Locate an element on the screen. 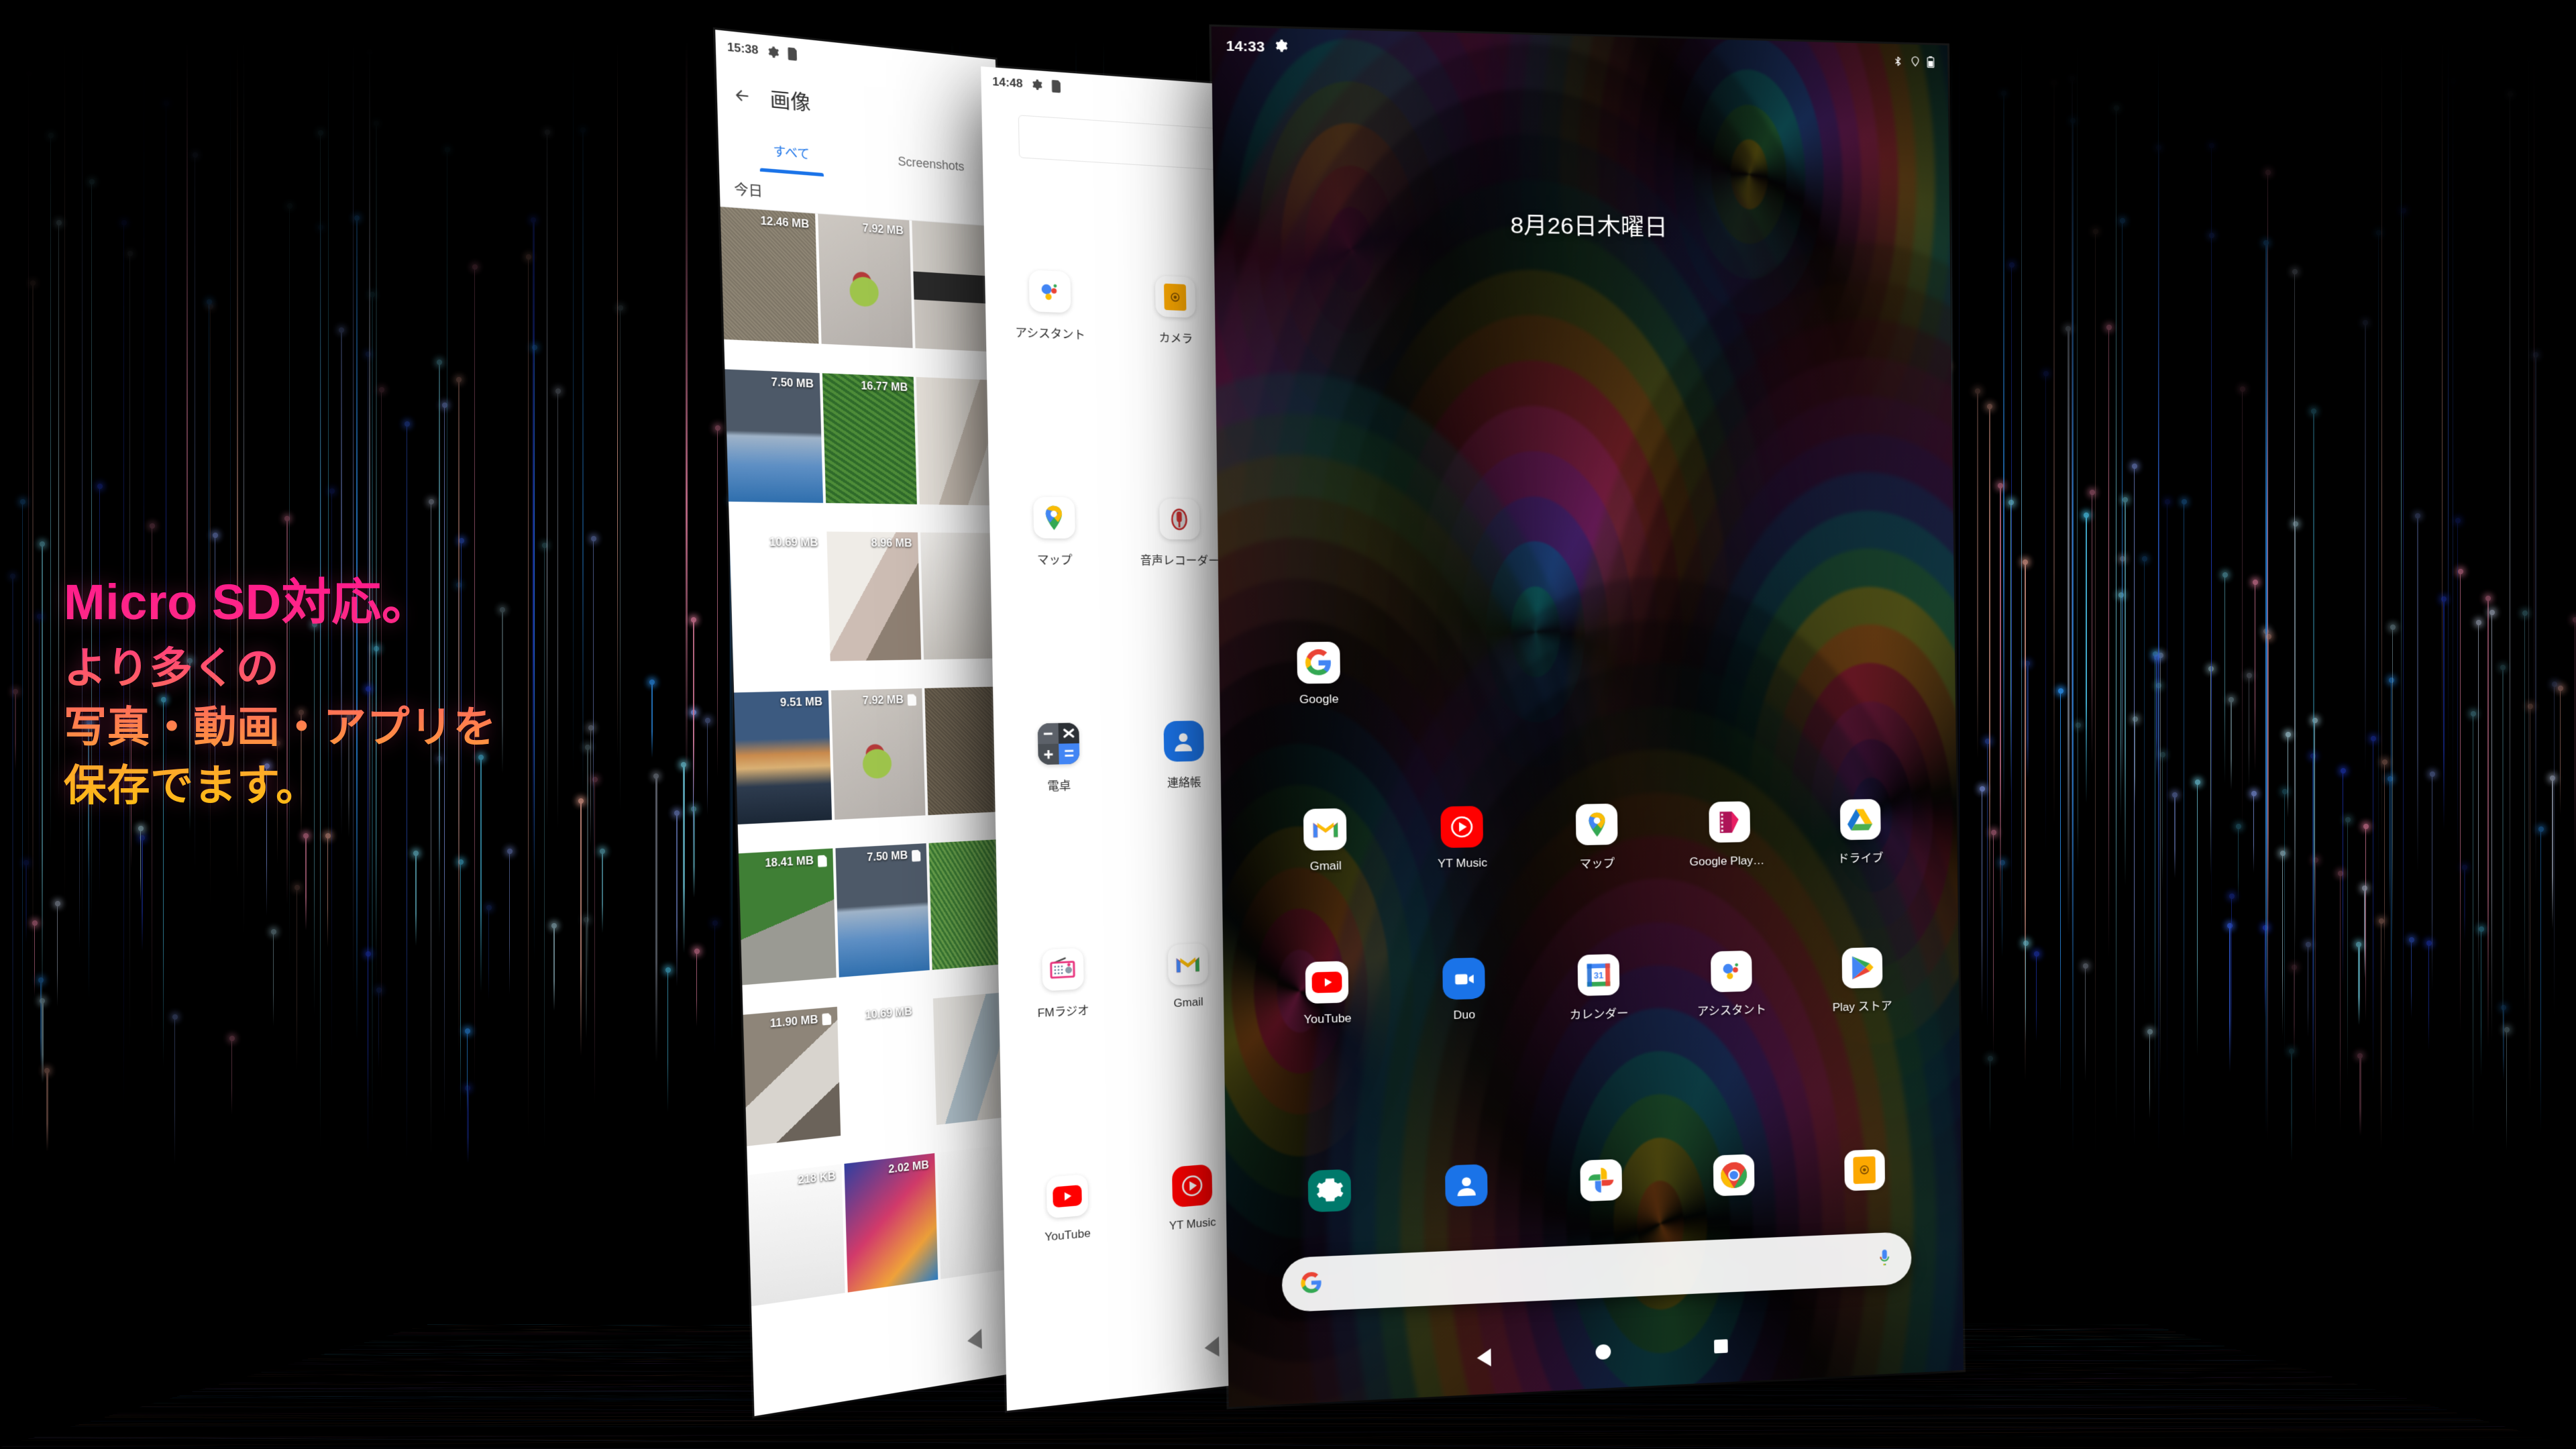 The image size is (2576, 1449). dock-app-chrome is located at coordinates (1734, 1175).